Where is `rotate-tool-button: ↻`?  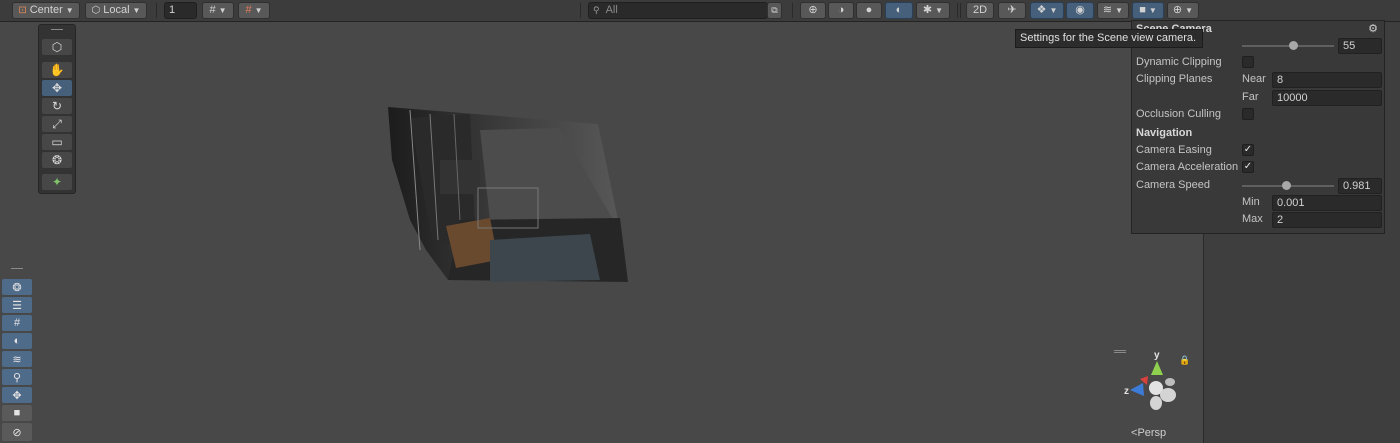
rotate-tool-button: ↻ is located at coordinates (57, 106).